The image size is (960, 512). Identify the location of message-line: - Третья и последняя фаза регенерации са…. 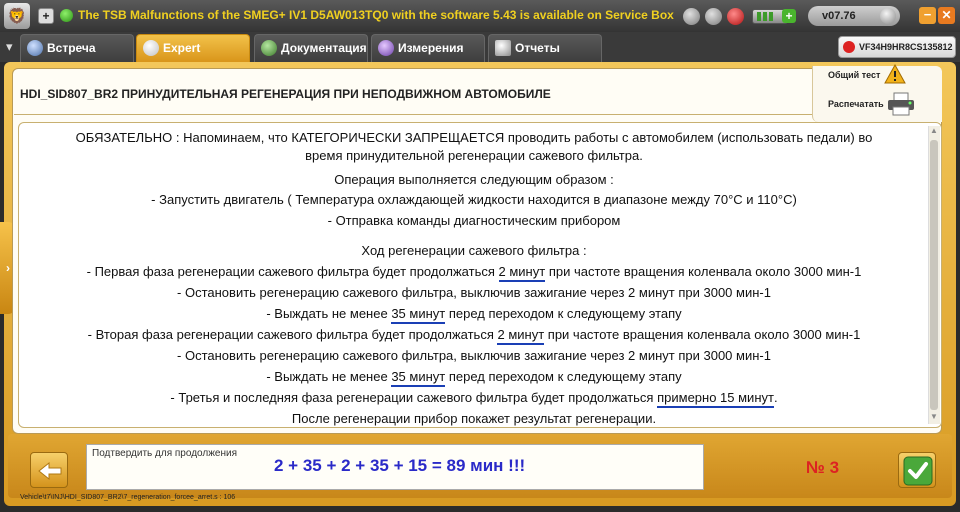
(474, 399).